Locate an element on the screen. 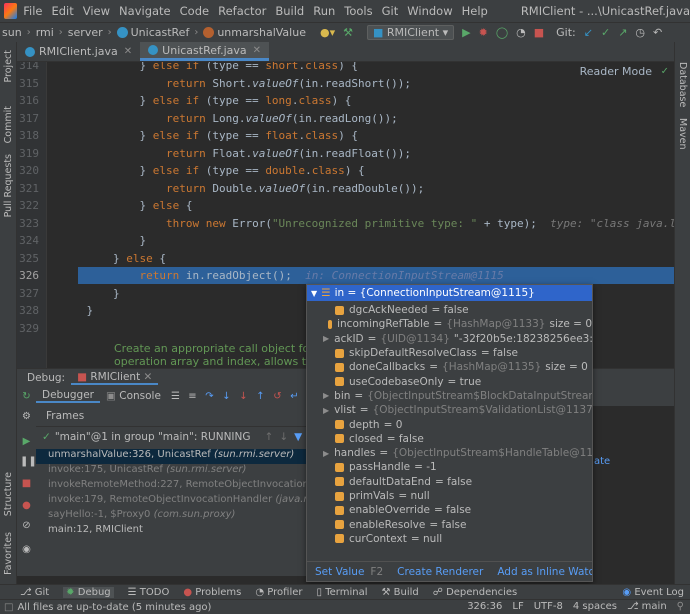  tab-unicastref: UnicastRef.java ✕ is located at coordinates (205, 51).